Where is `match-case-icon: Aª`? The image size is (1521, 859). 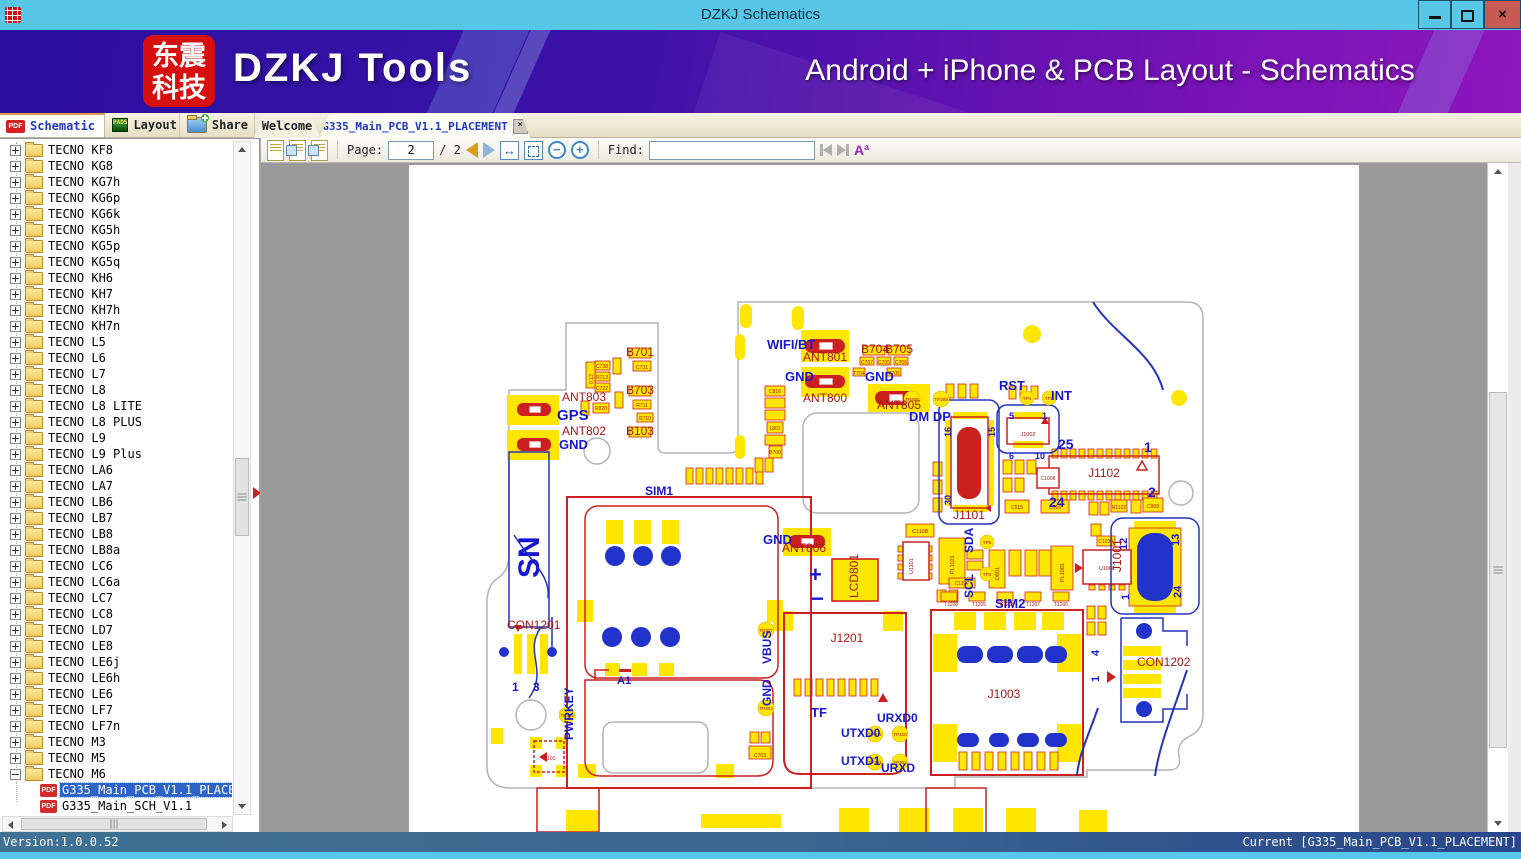
match-case-icon: Aª is located at coordinates (861, 150).